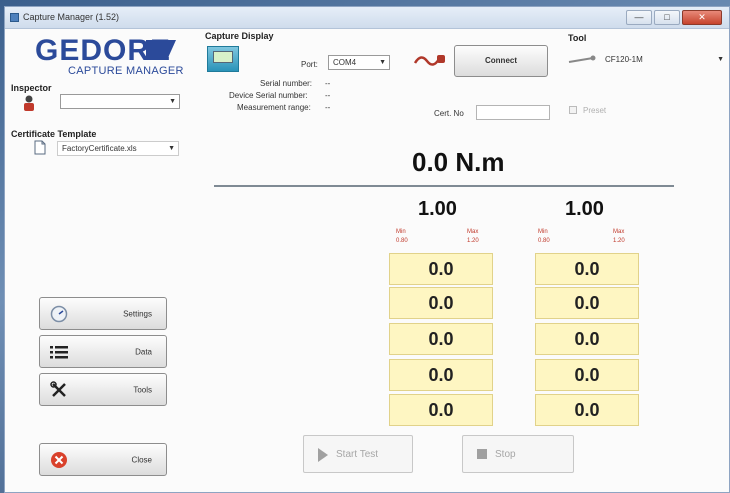  Describe the element at coordinates (137, 313) in the screenshot. I see `settings-button-label: Settings` at that location.